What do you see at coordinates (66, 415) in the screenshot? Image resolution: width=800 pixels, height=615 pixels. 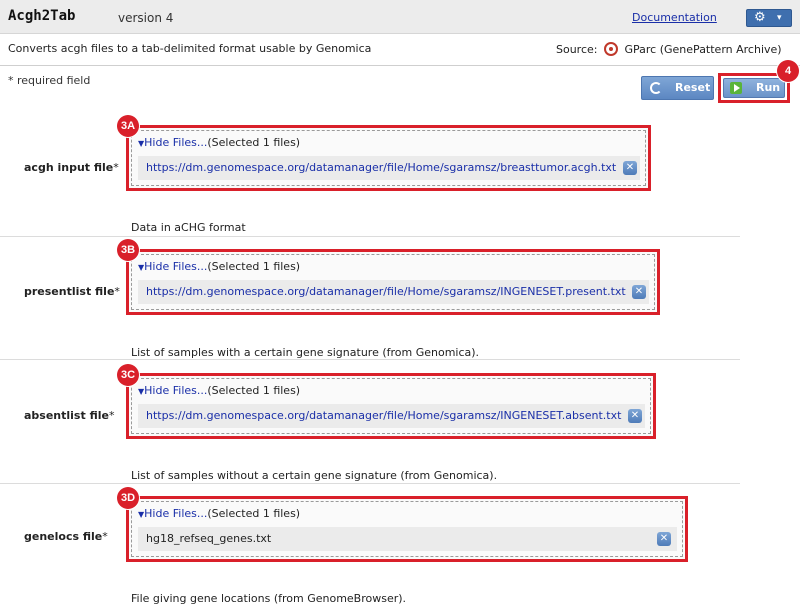 I see `field-label-text: absentlist file` at bounding box center [66, 415].